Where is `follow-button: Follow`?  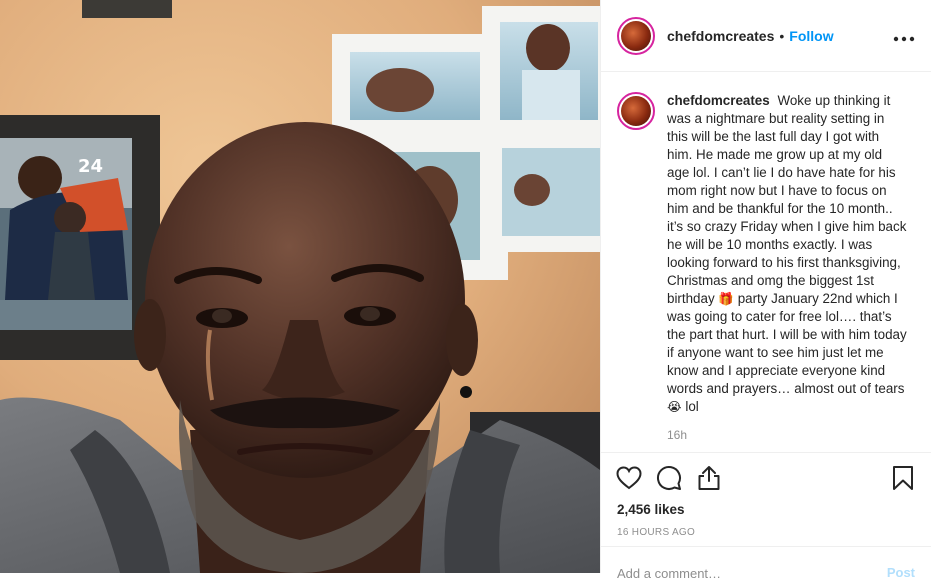
follow-button: Follow is located at coordinates (811, 36).